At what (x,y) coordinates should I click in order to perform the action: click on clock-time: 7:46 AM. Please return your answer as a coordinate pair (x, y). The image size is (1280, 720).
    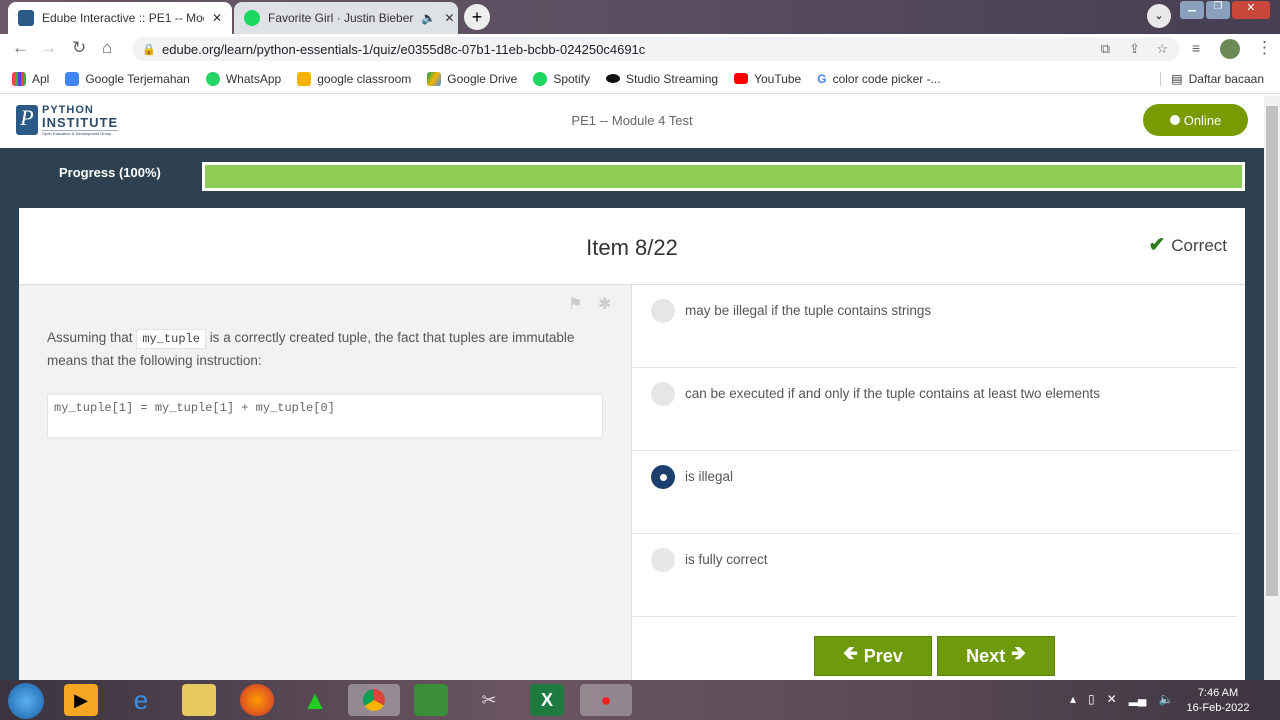
    Looking at the image, I should click on (1218, 693).